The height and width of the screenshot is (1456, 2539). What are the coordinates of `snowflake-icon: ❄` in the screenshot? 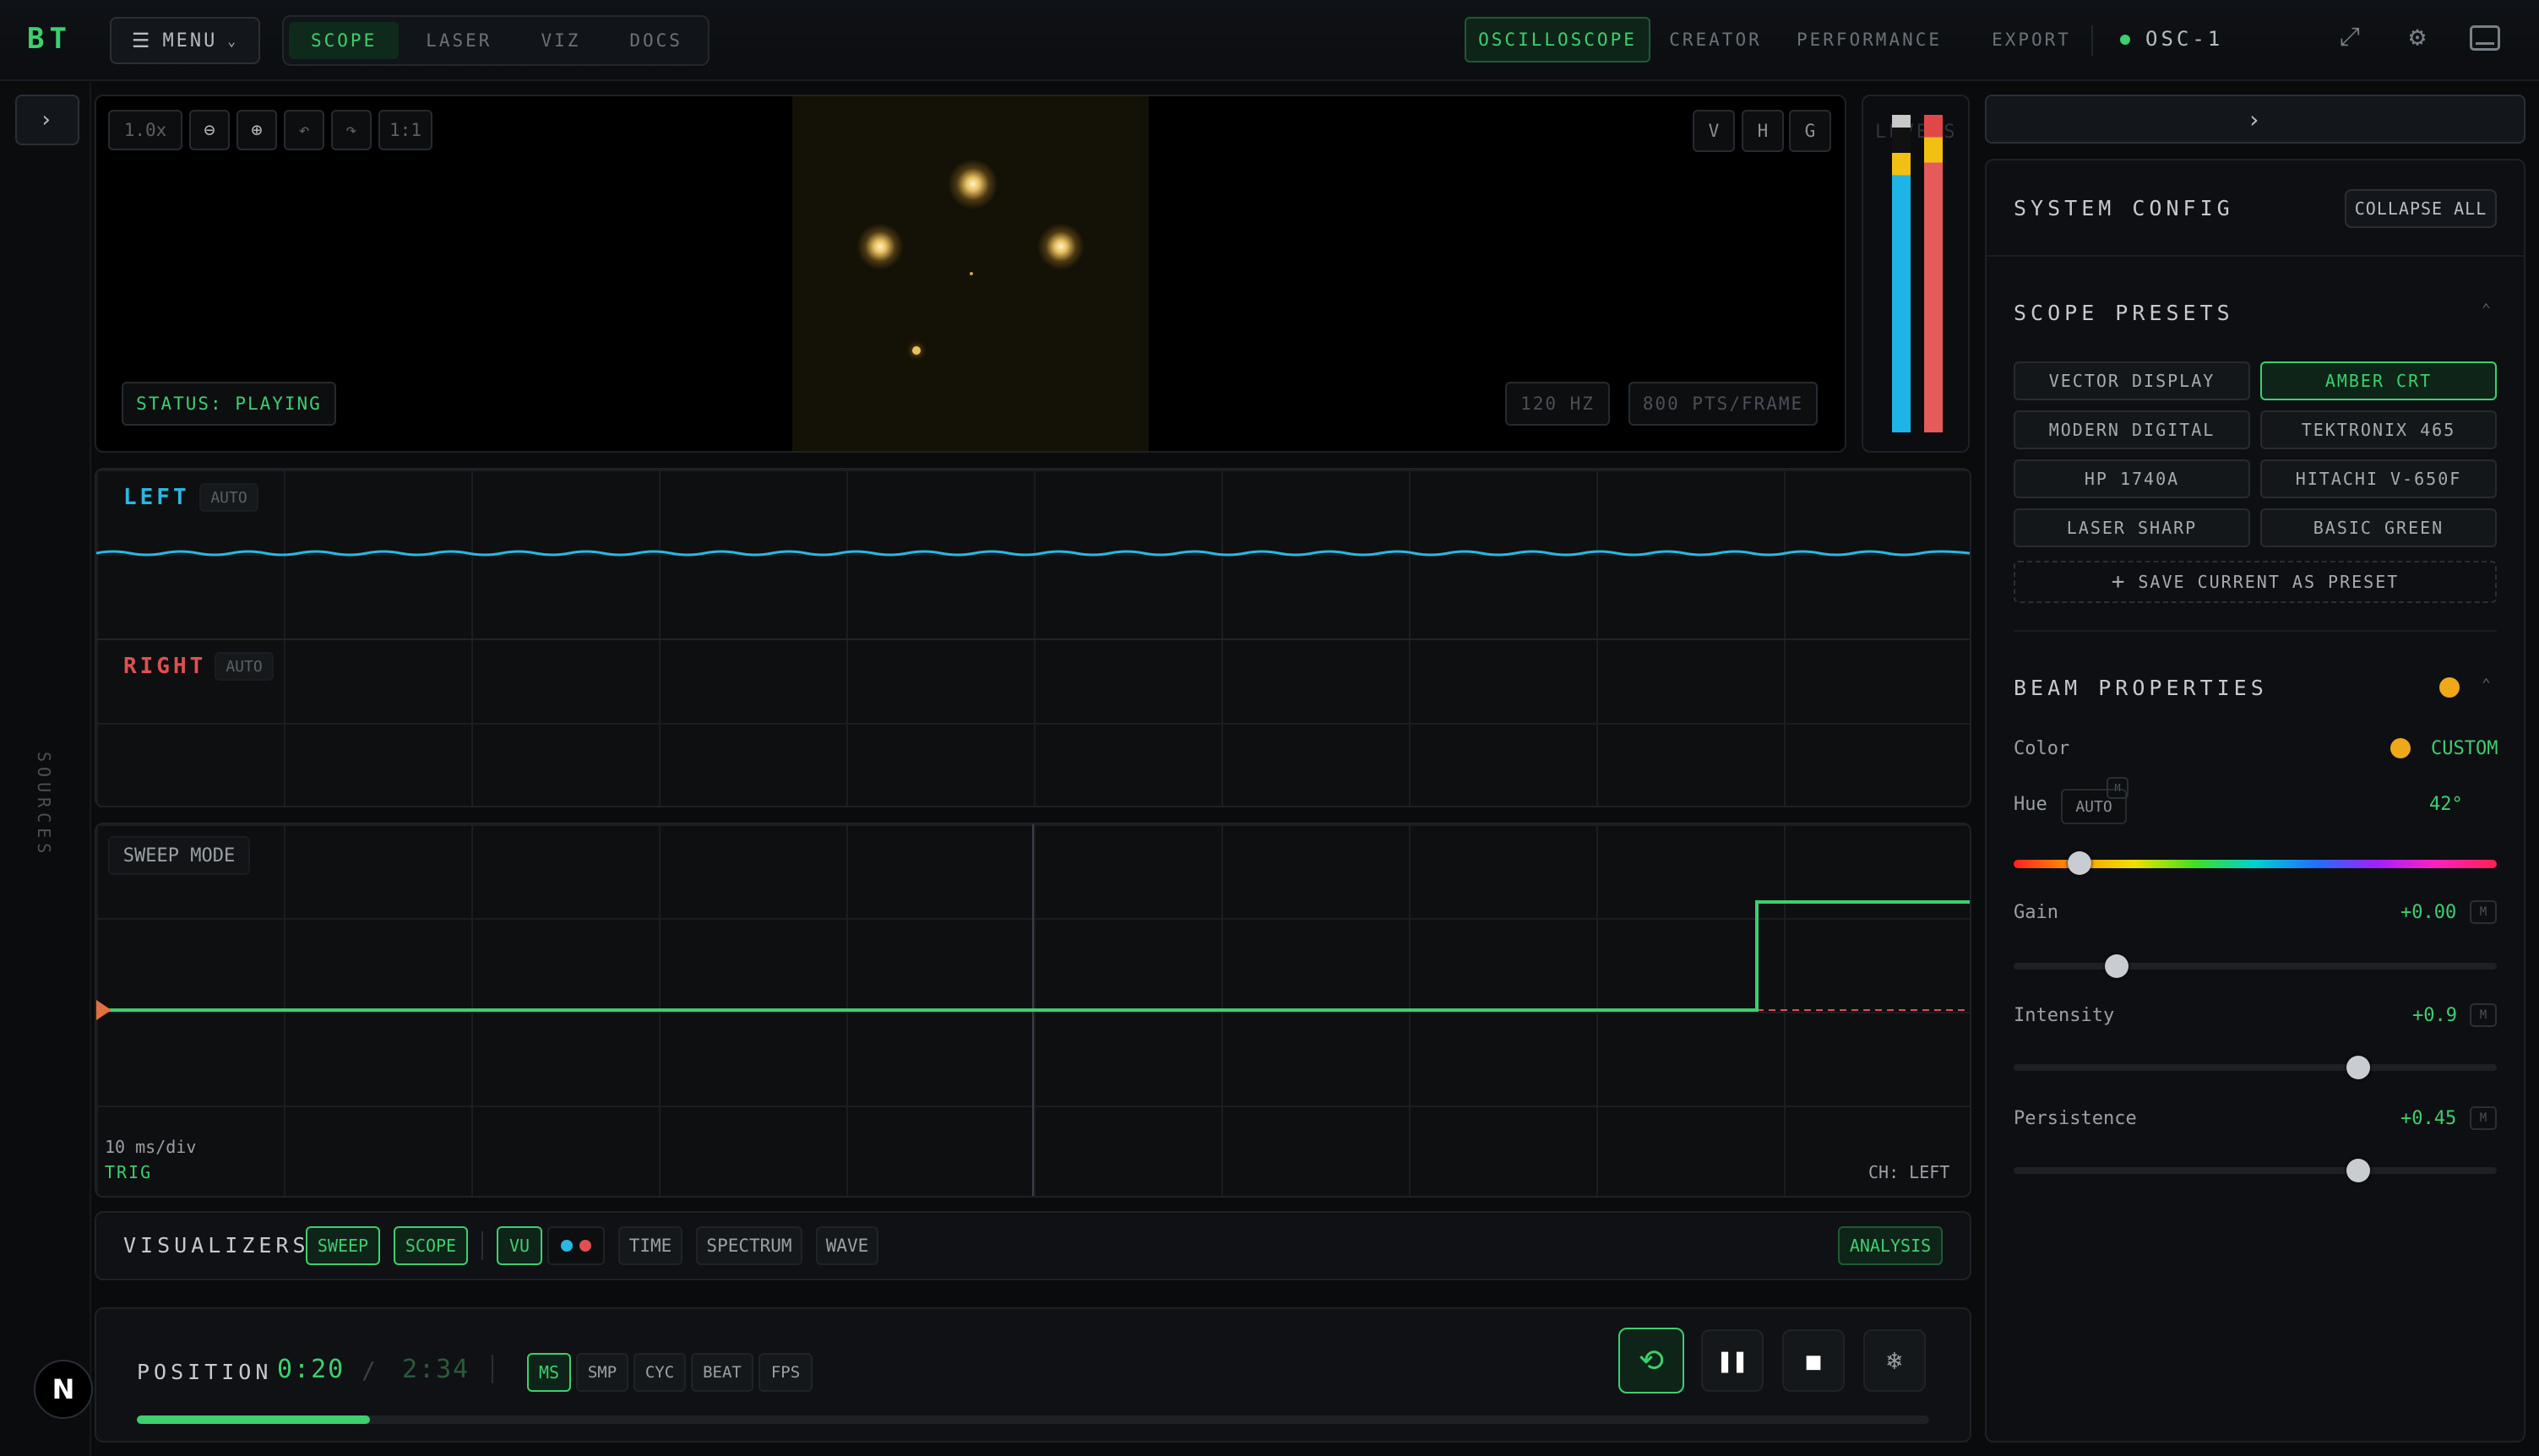 It's located at (1894, 1360).